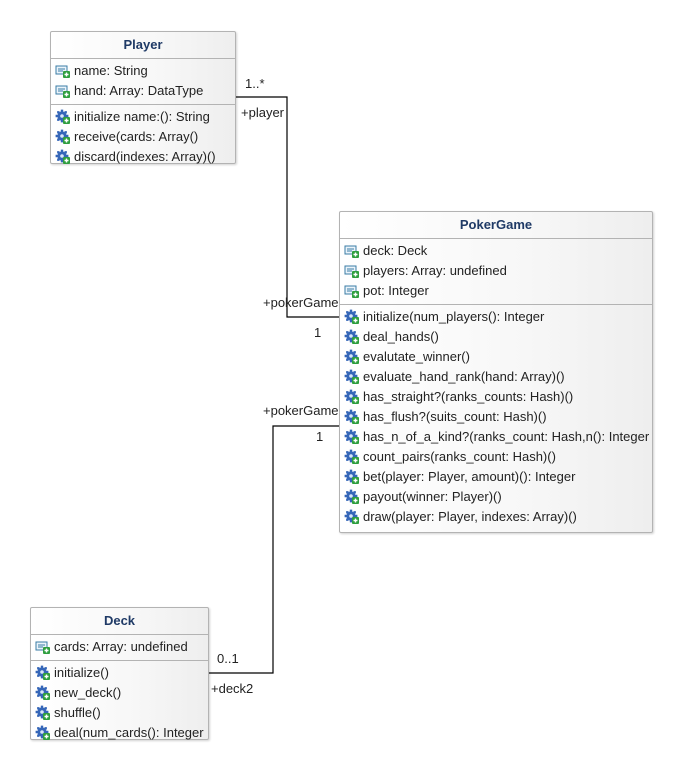 The width and height of the screenshot is (682, 770). I want to click on operation-row: shuffle(), so click(119, 713).